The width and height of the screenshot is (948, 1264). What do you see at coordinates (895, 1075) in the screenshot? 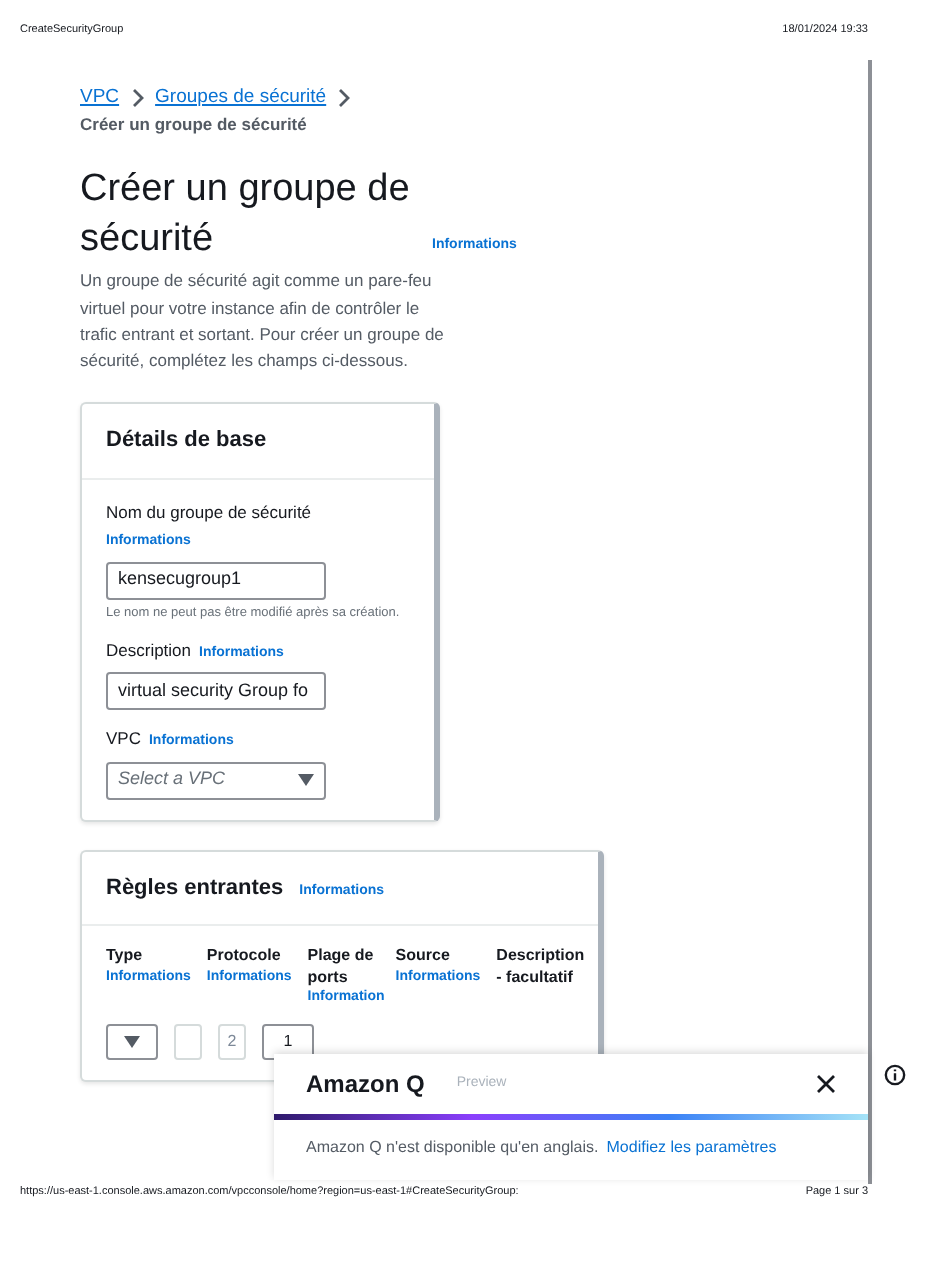
I see `info-icon` at bounding box center [895, 1075].